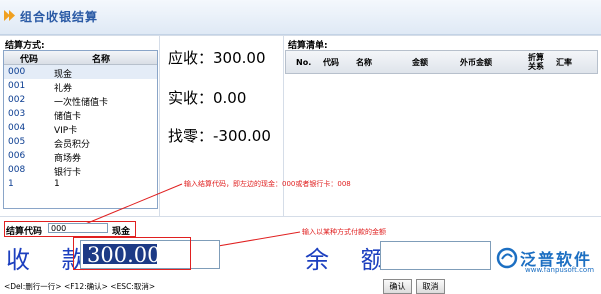 The image size is (601, 294). What do you see at coordinates (80, 286) in the screenshot?
I see `shortcut-hint: <Del:删行一行> <F12:确认> <ESC:取消>` at bounding box center [80, 286].